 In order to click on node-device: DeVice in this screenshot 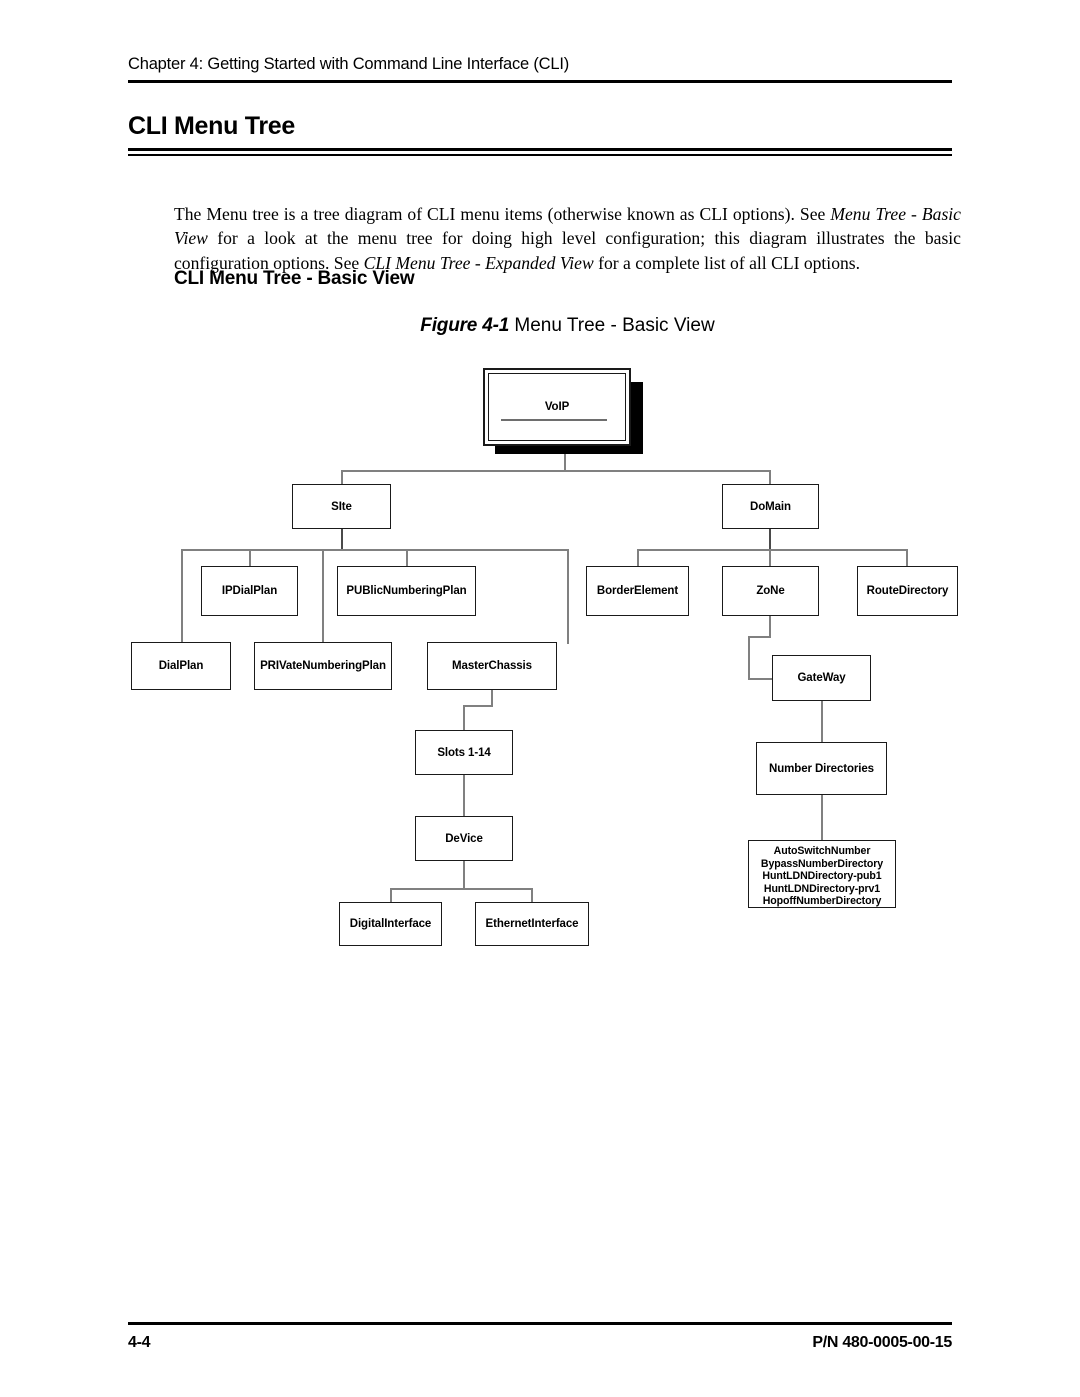, I will do `click(464, 838)`.